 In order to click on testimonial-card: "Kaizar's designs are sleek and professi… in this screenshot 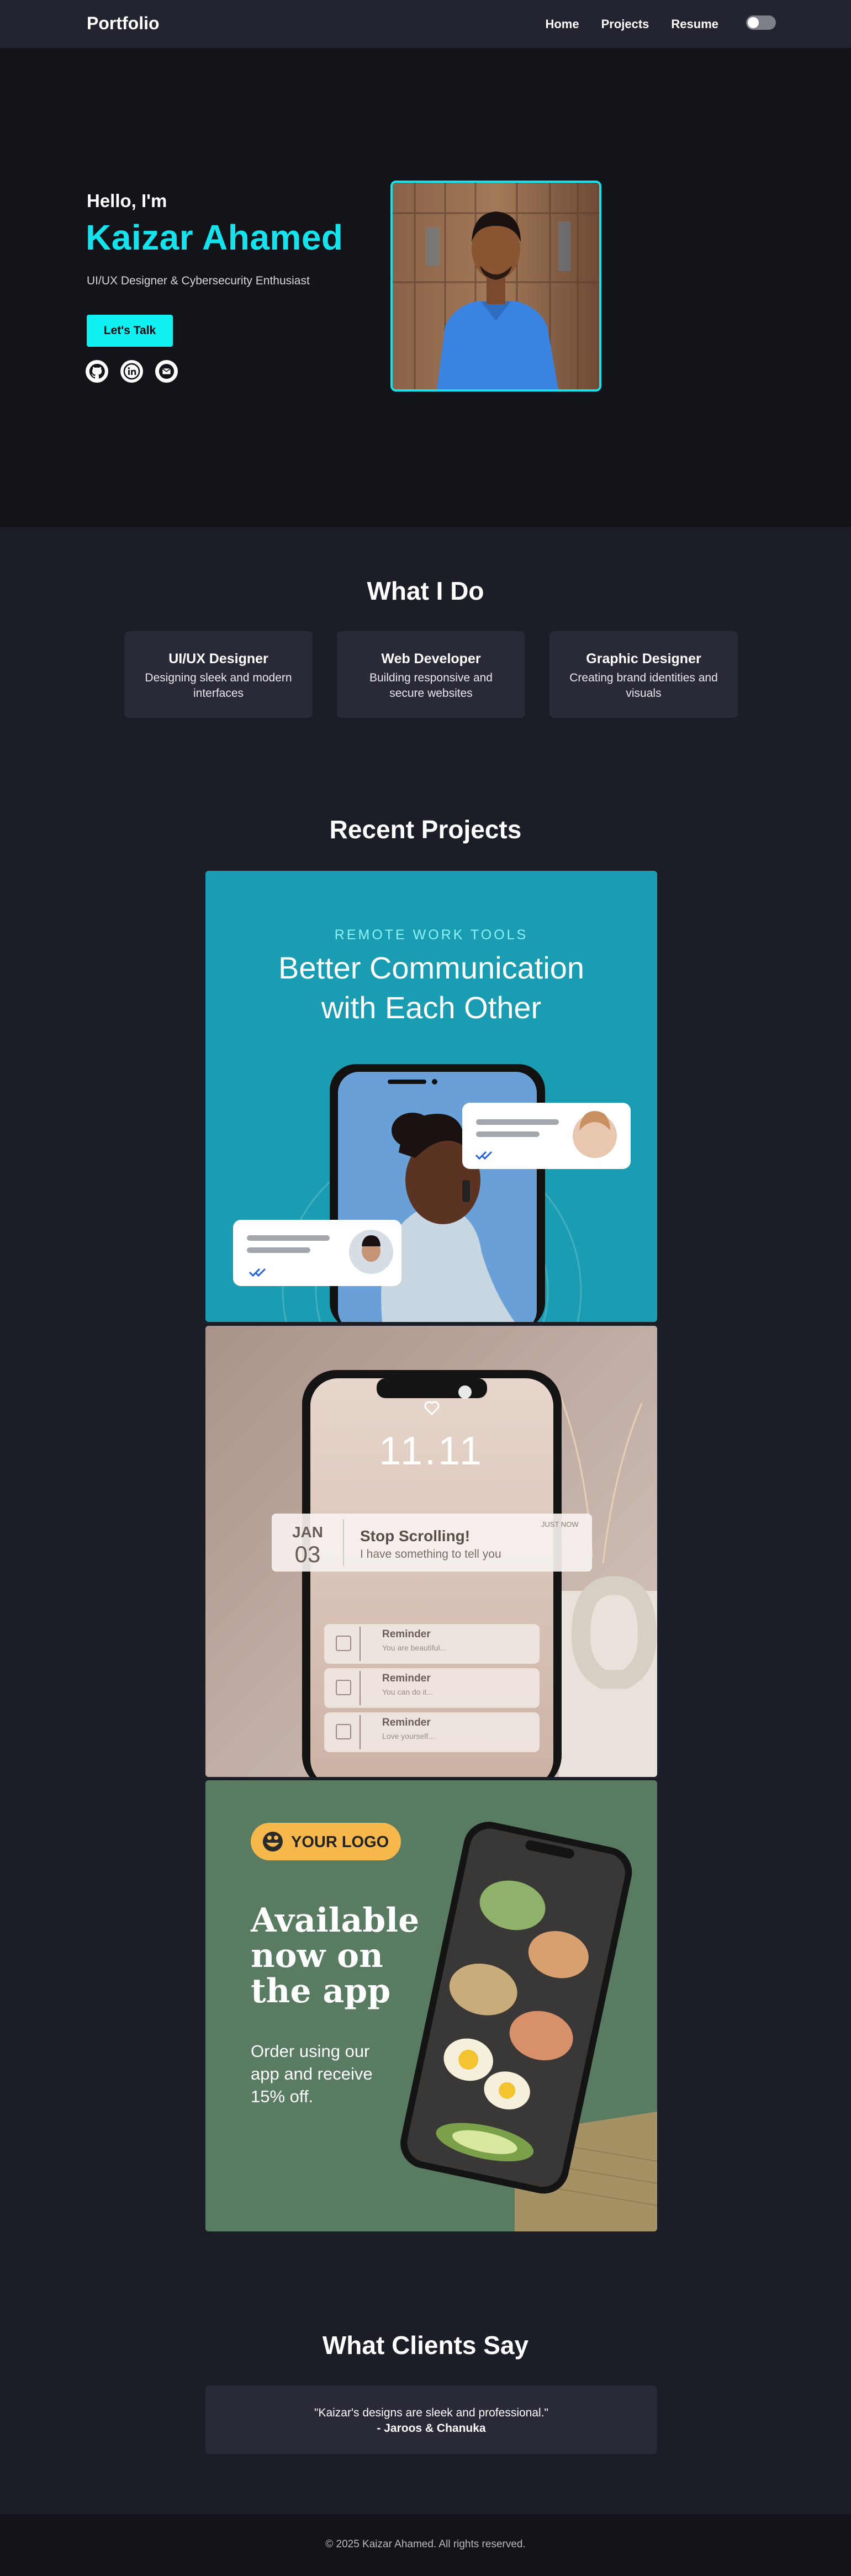, I will do `click(431, 2419)`.